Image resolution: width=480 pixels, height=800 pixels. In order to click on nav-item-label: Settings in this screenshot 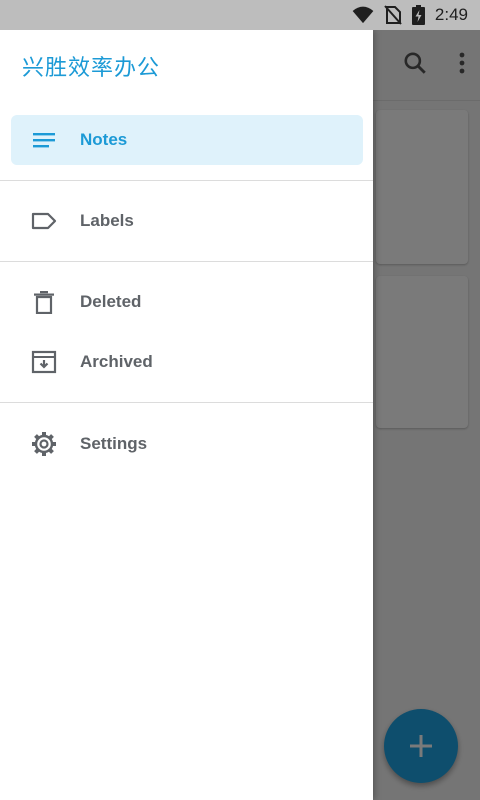, I will do `click(114, 443)`.